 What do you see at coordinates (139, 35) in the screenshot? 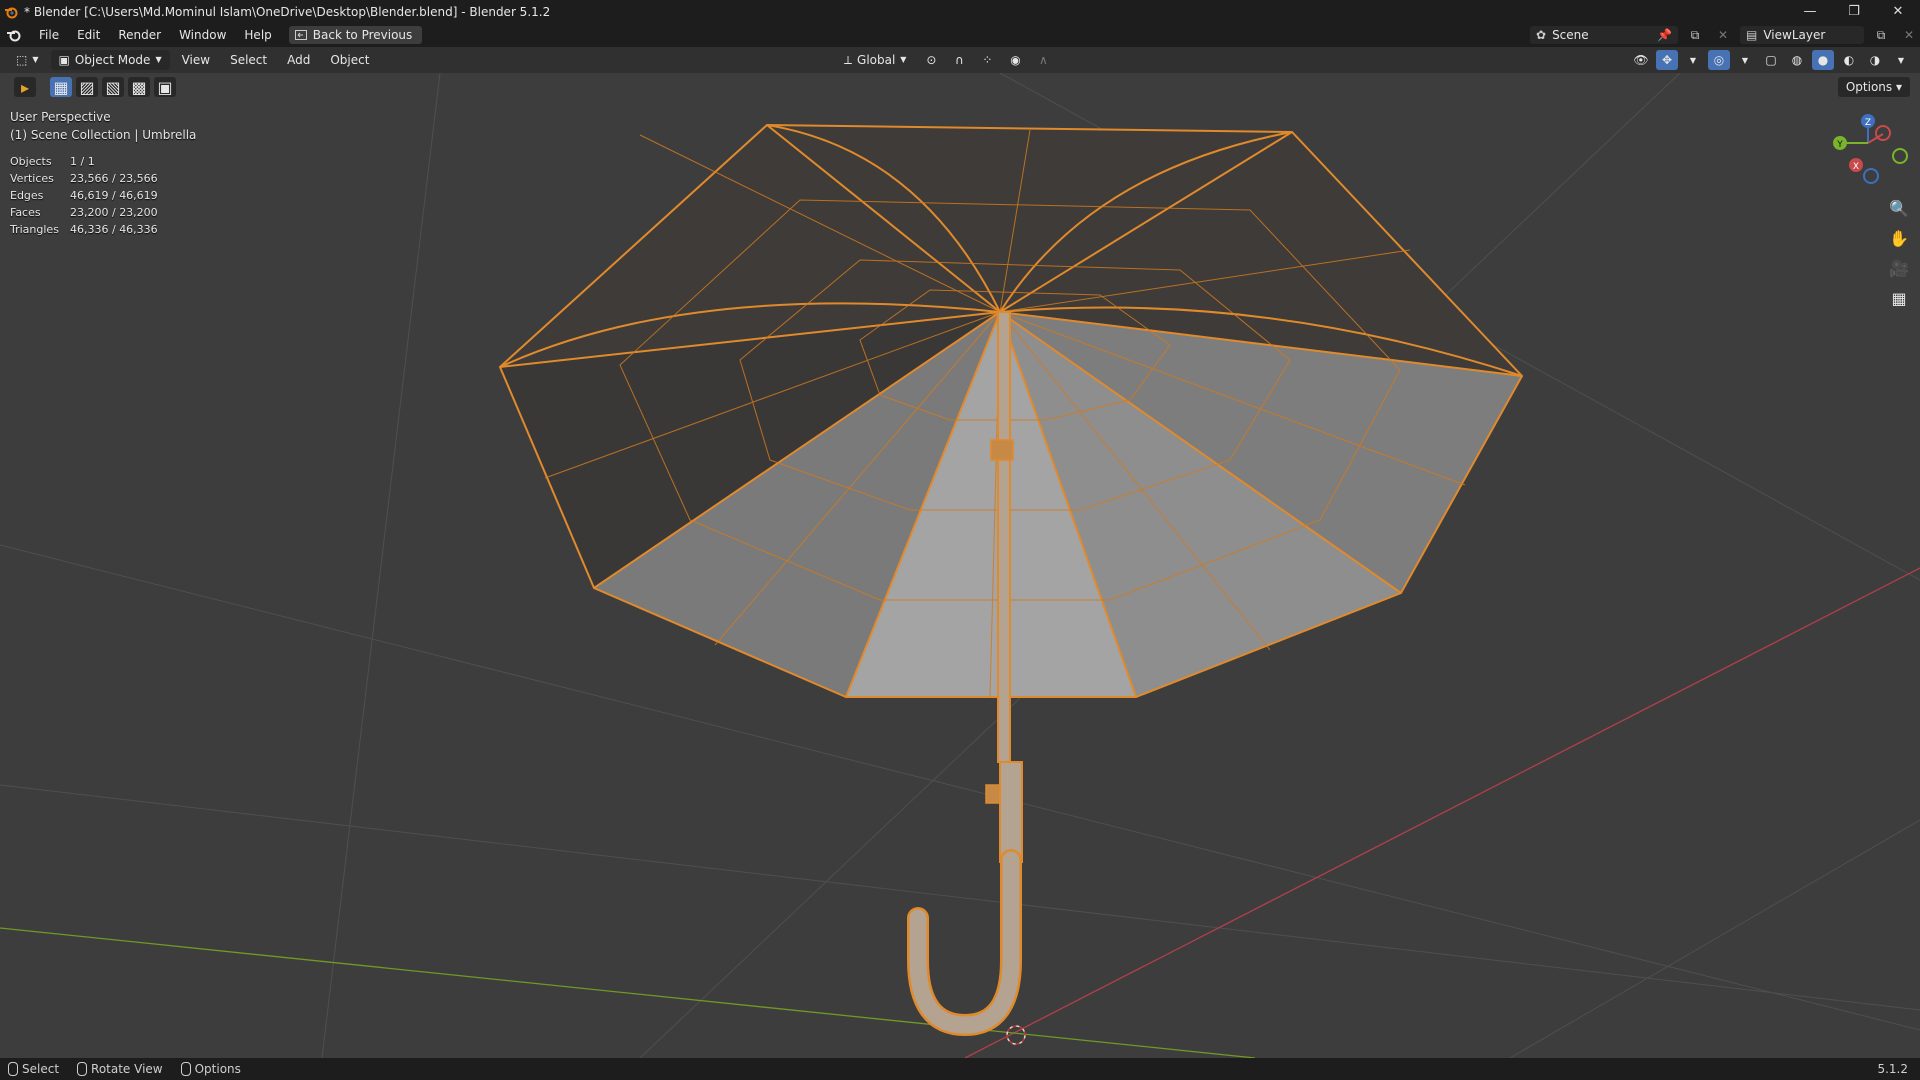
I see `menu-render: Render` at bounding box center [139, 35].